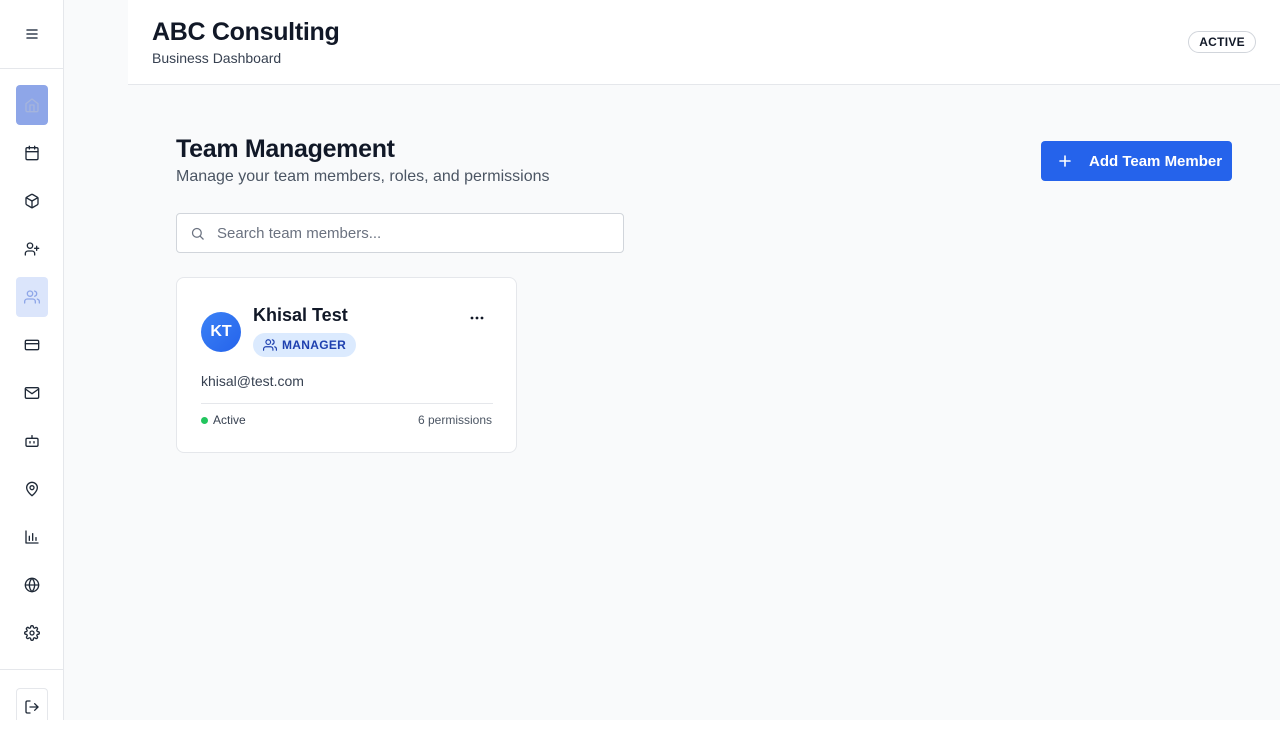 This screenshot has height=742, width=1280. I want to click on sidebar-item-team, so click(32, 297).